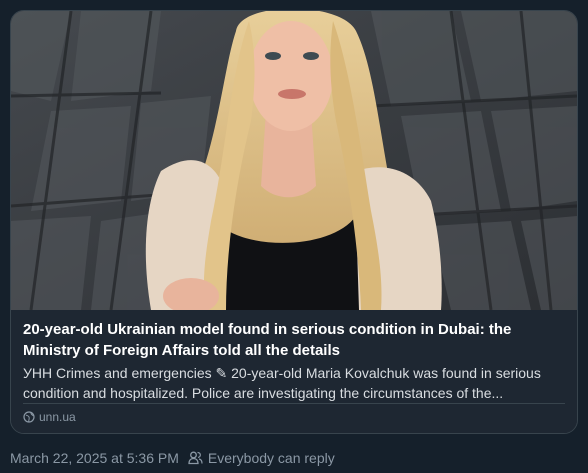 Image resolution: width=588 pixels, height=473 pixels. Describe the element at coordinates (271, 458) in the screenshot. I see `reply-audience-label: Everybody can reply` at that location.